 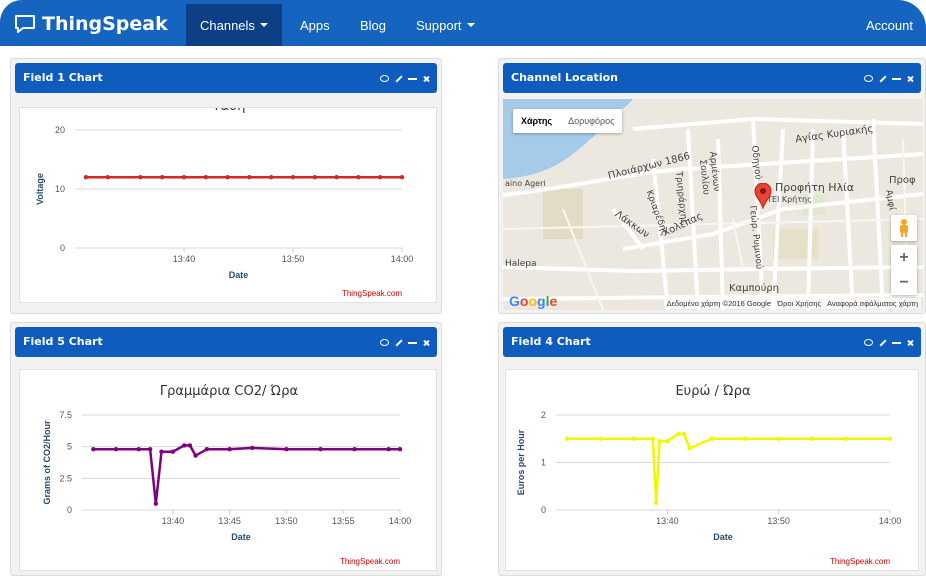 I want to click on map-type-roadmap-button: Χάρτης, so click(x=536, y=121).